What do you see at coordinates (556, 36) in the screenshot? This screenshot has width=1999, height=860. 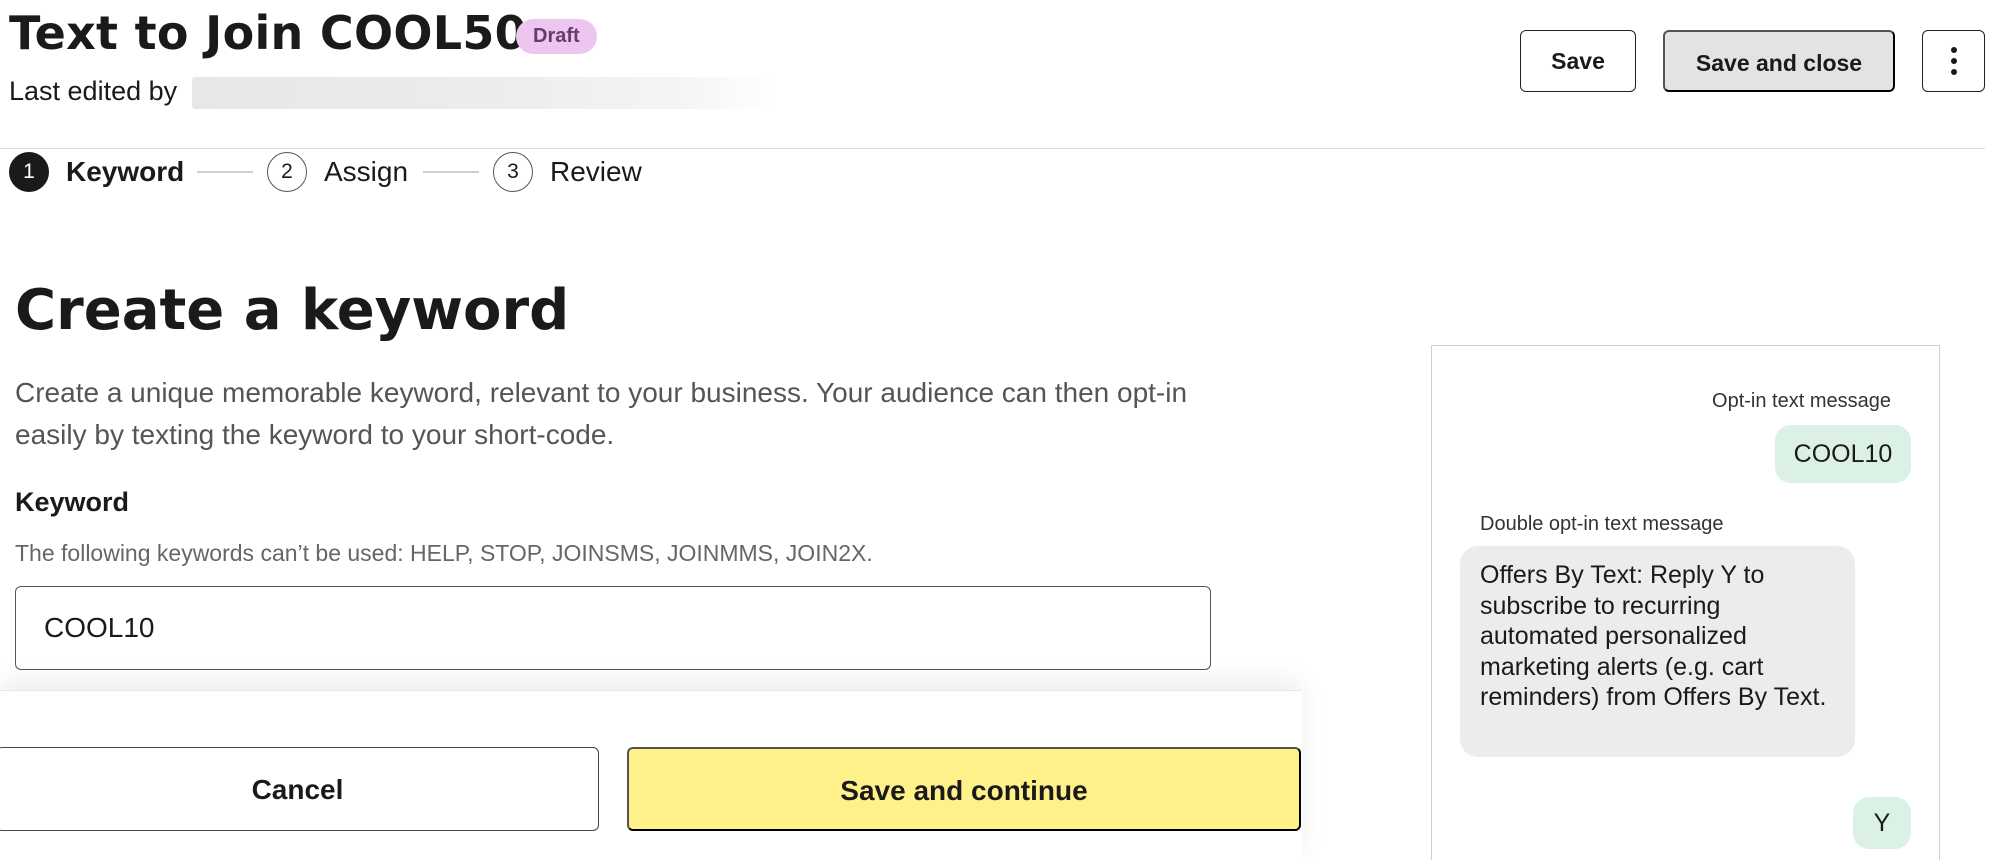 I see `status-badge: Draft` at bounding box center [556, 36].